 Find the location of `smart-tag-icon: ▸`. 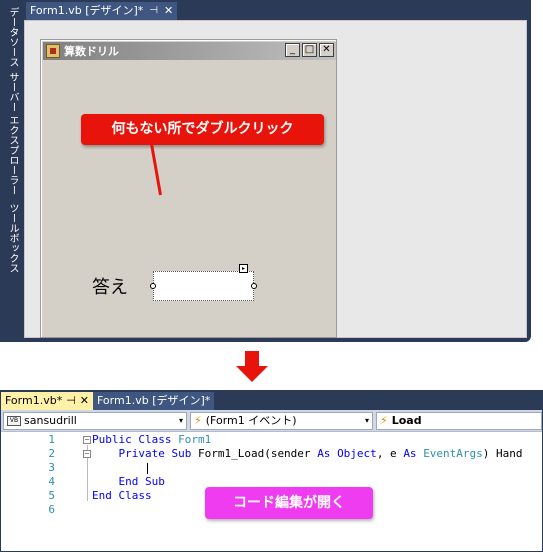

smart-tag-icon: ▸ is located at coordinates (243, 268).